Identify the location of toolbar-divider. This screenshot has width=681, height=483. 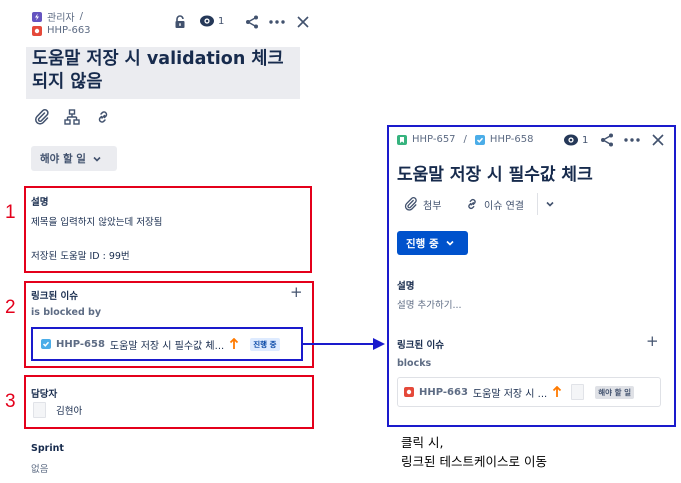
(537, 204).